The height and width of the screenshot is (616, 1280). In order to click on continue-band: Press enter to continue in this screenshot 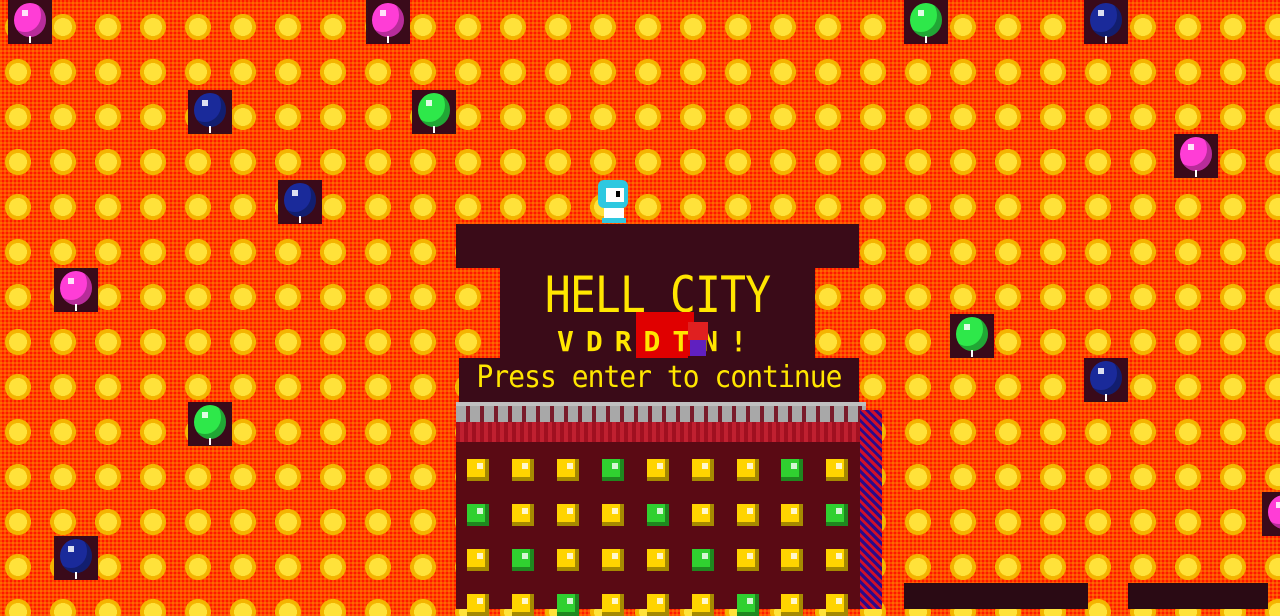, I will do `click(659, 380)`.